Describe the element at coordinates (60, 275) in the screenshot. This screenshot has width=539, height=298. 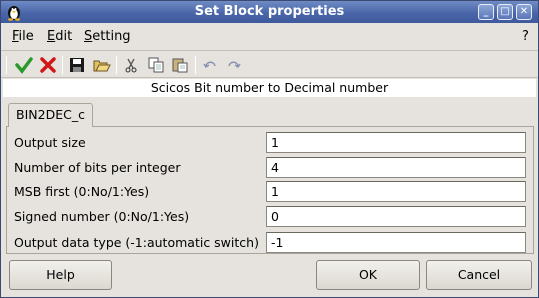
I see `help-button: Help` at that location.